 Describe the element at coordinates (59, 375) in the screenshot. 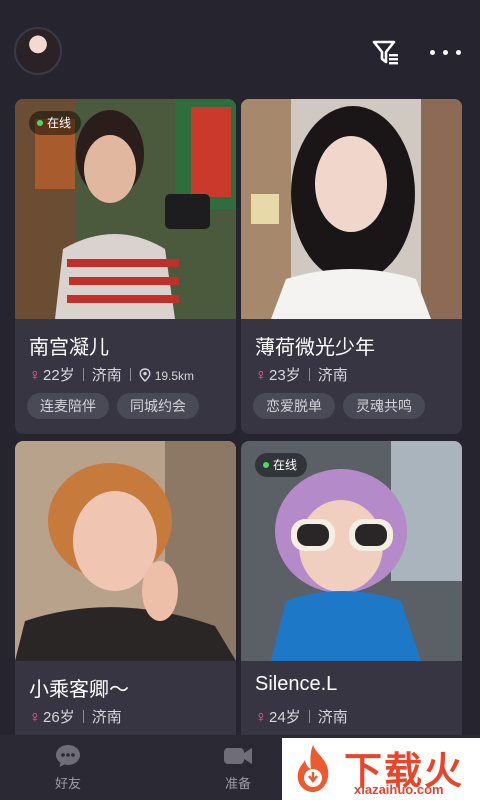

I see `card-age: 22岁` at that location.